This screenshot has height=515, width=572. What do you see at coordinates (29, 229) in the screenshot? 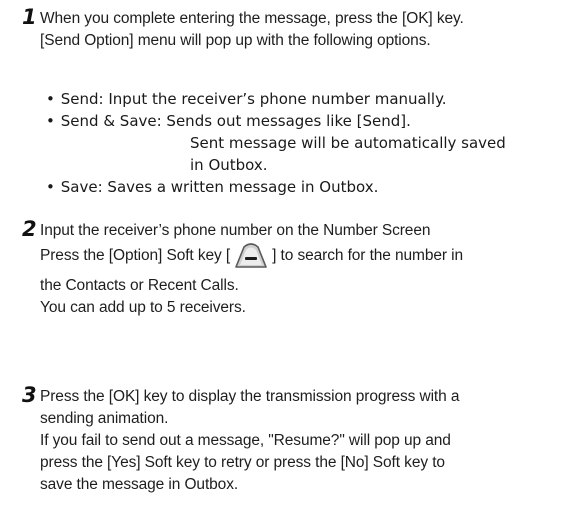
I see `step-number: 2` at bounding box center [29, 229].